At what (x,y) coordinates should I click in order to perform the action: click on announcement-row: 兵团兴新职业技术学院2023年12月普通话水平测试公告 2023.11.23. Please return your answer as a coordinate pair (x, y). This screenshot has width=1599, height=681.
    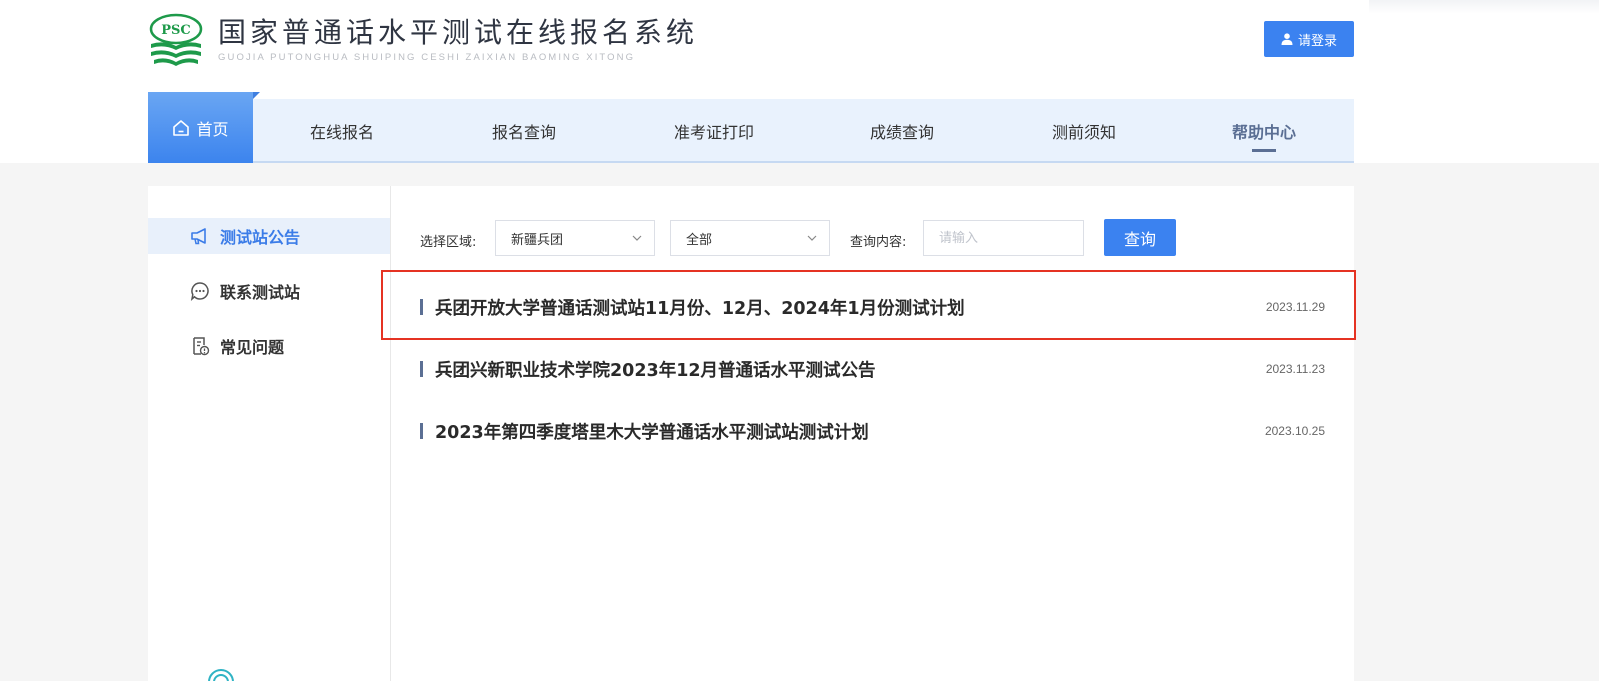
    Looking at the image, I should click on (872, 369).